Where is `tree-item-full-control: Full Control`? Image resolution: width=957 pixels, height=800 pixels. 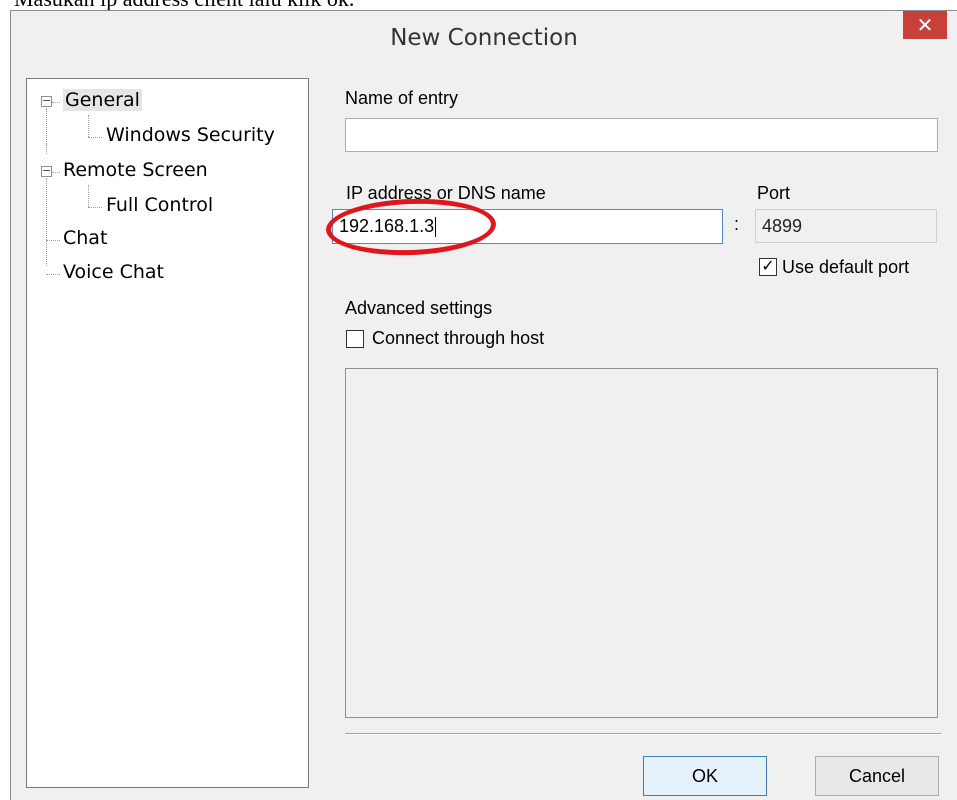
tree-item-full-control: Full Control is located at coordinates (159, 205).